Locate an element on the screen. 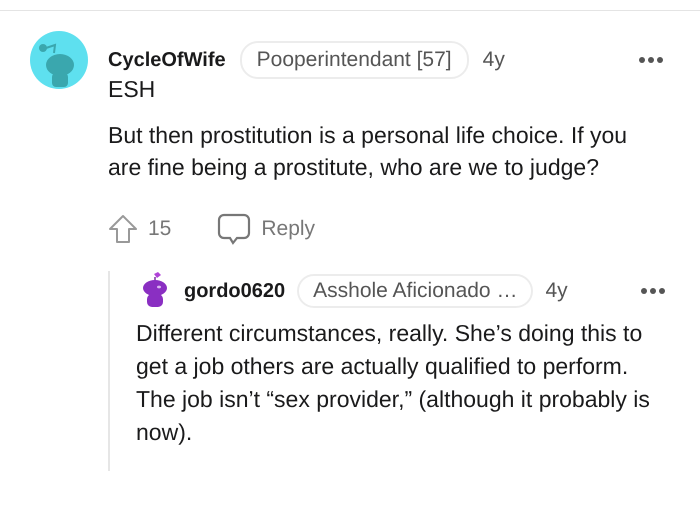 The image size is (700, 529). vote-count: 15 is located at coordinates (160, 229).